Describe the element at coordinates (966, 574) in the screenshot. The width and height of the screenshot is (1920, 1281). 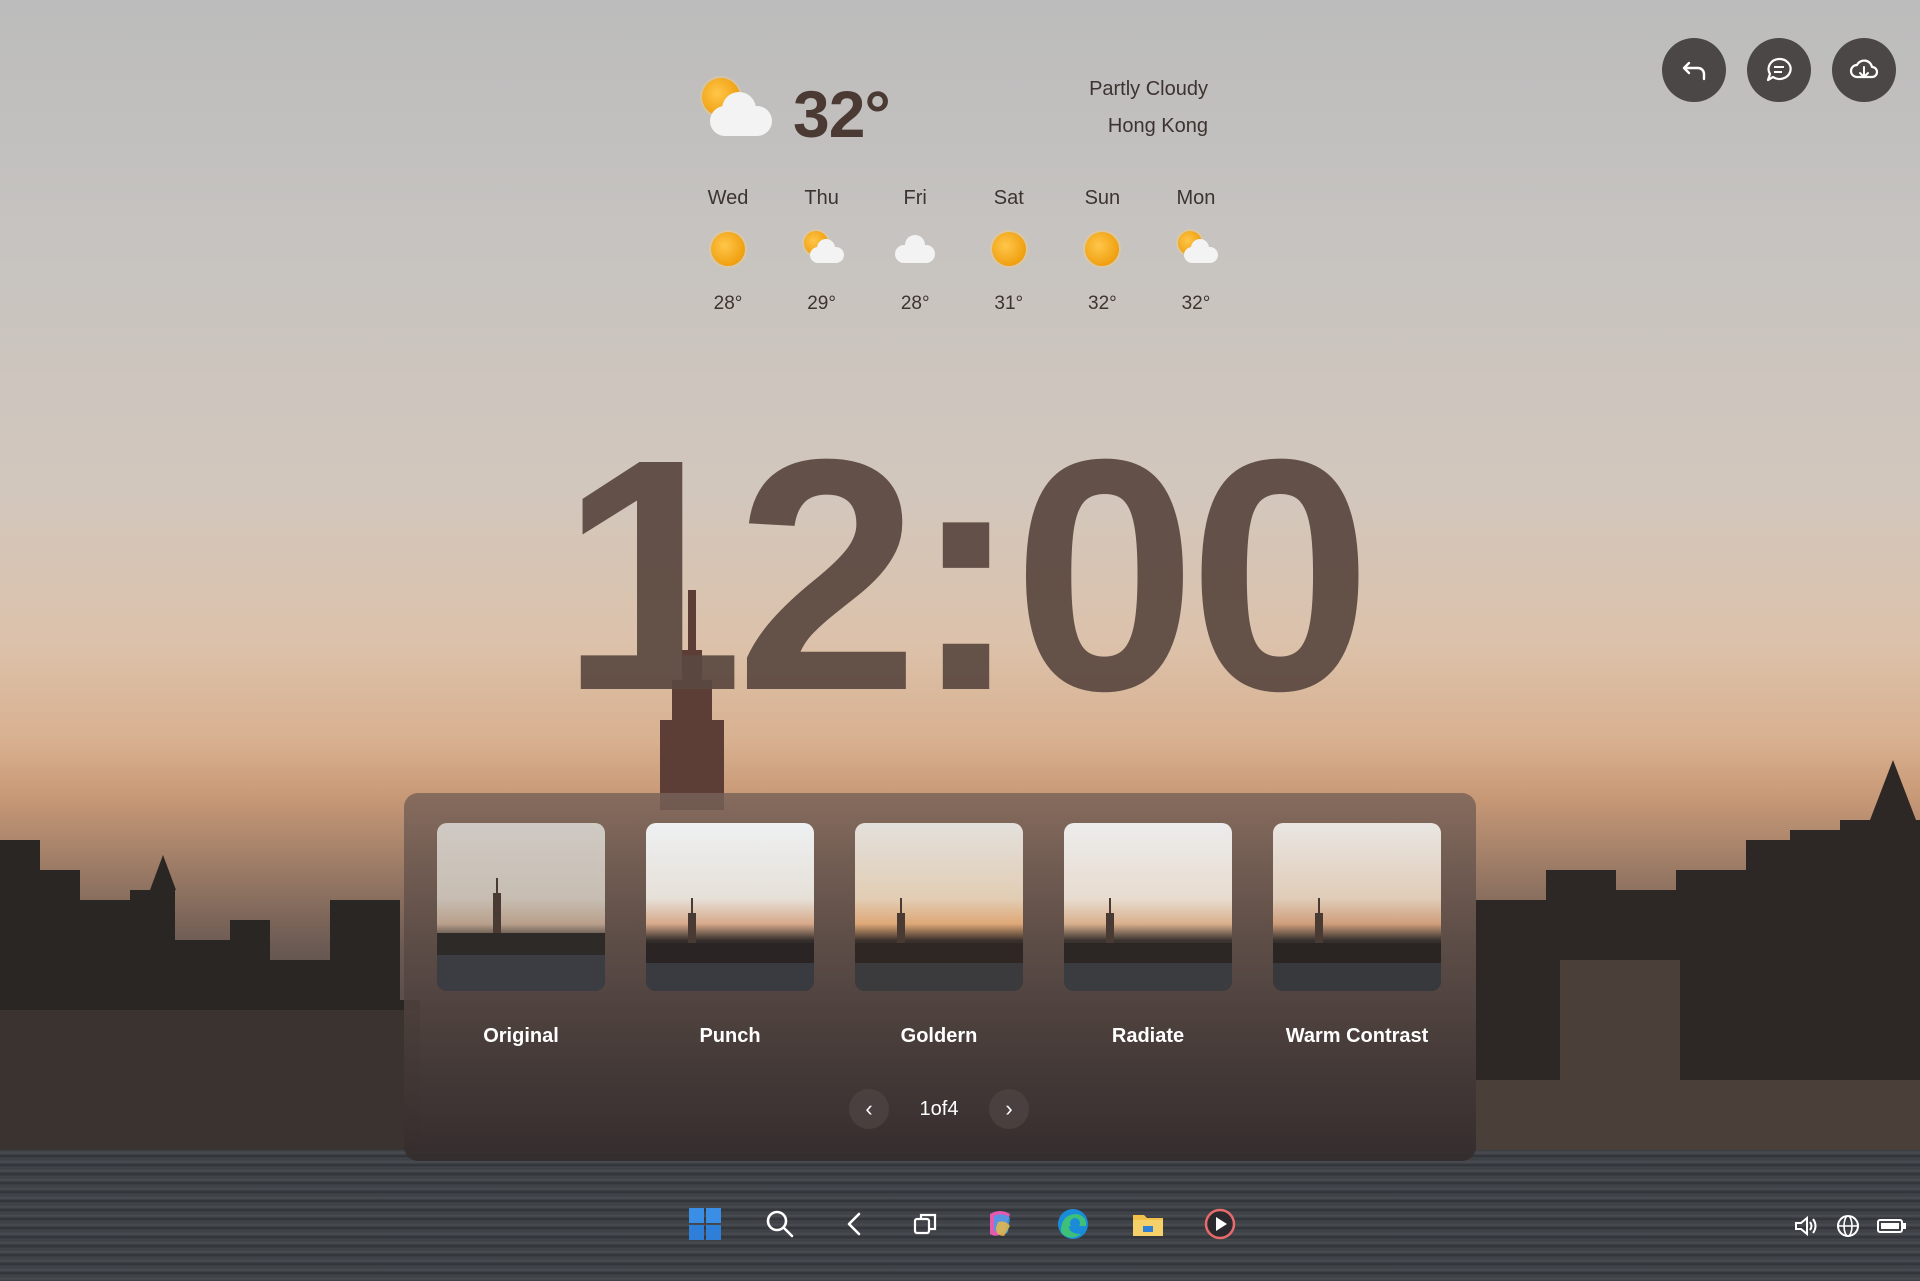
I see `clock-time: 12:00` at that location.